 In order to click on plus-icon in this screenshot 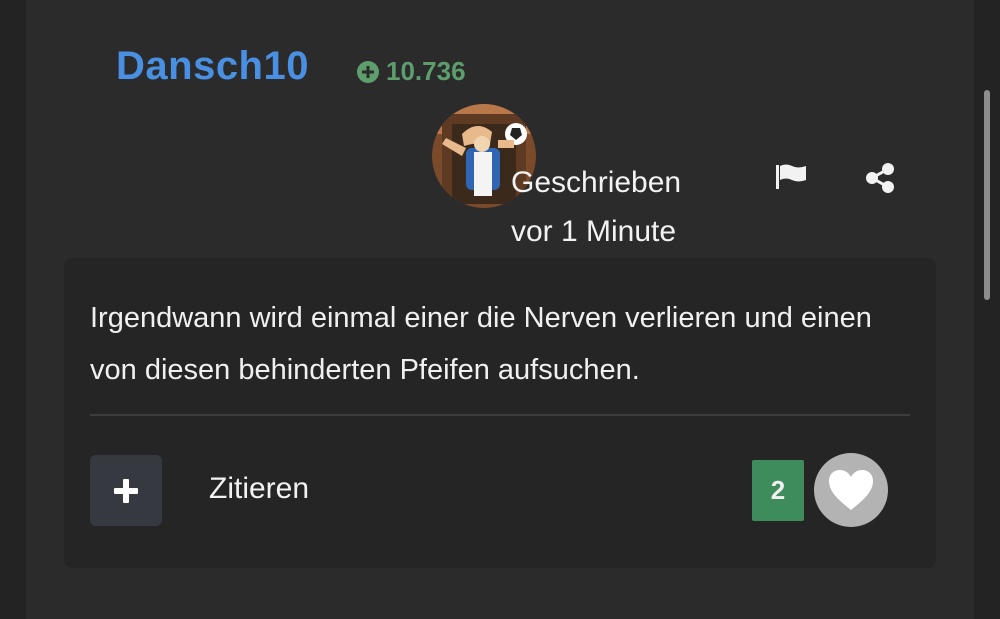, I will do `click(126, 490)`.